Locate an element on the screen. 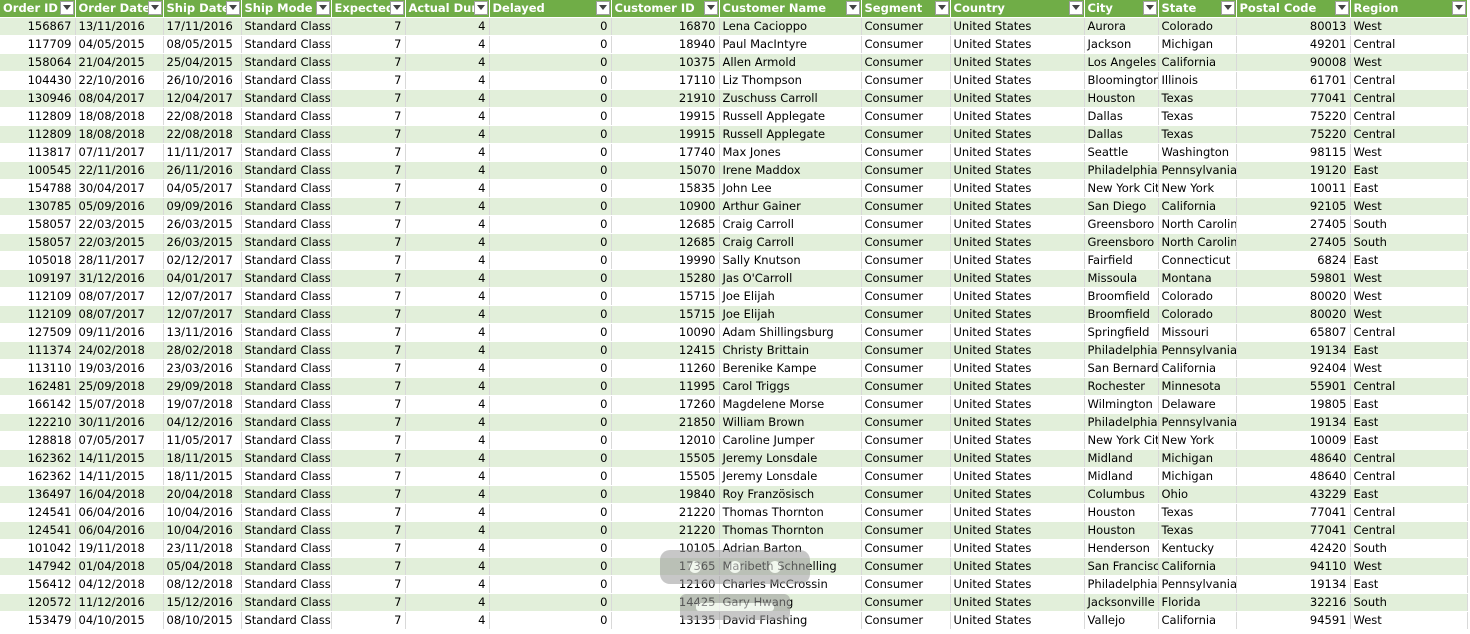 Image resolution: width=1470 pixels, height=634 pixels. cell-order-date: 09/11/2016 is located at coordinates (119, 332).